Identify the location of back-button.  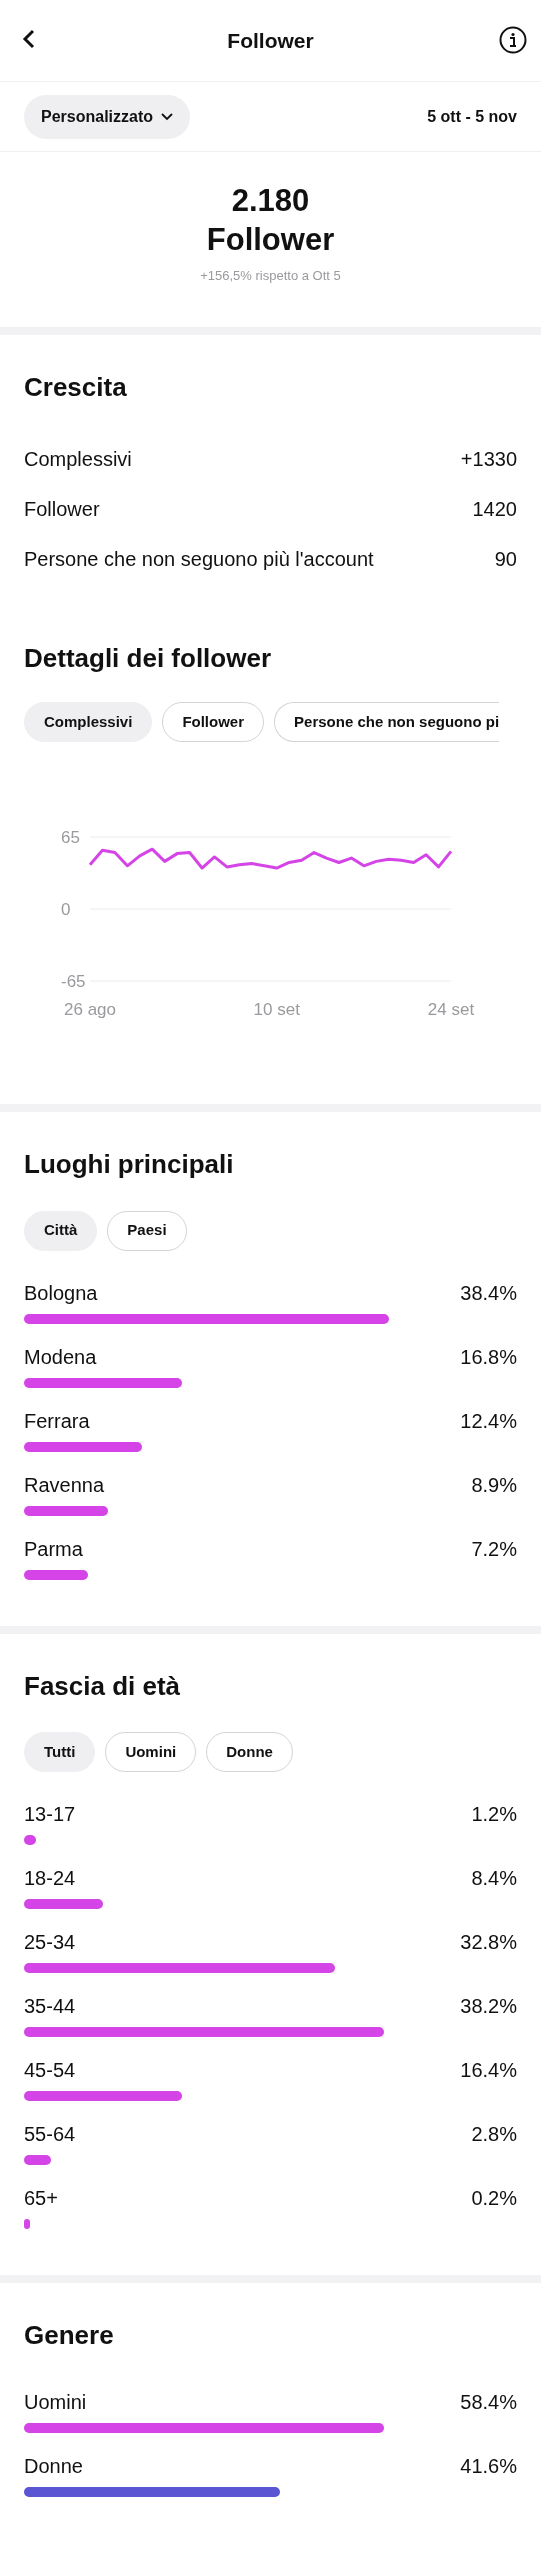
(29, 39).